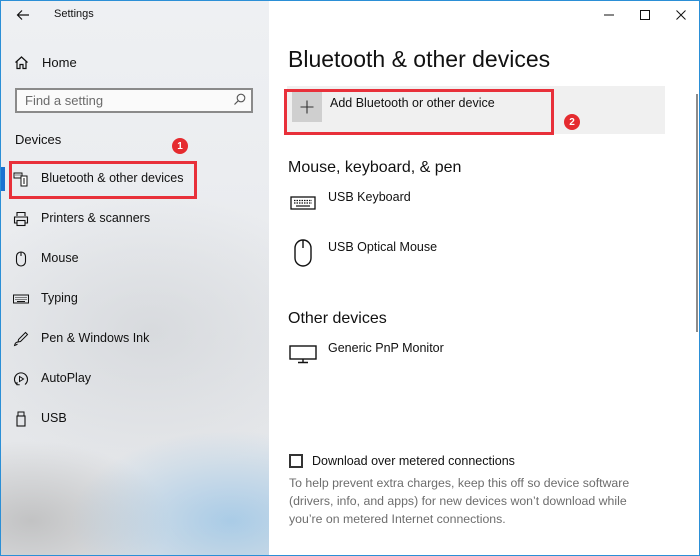 Image resolution: width=700 pixels, height=556 pixels. Describe the element at coordinates (697, 213) in the screenshot. I see `scrollbar` at that location.